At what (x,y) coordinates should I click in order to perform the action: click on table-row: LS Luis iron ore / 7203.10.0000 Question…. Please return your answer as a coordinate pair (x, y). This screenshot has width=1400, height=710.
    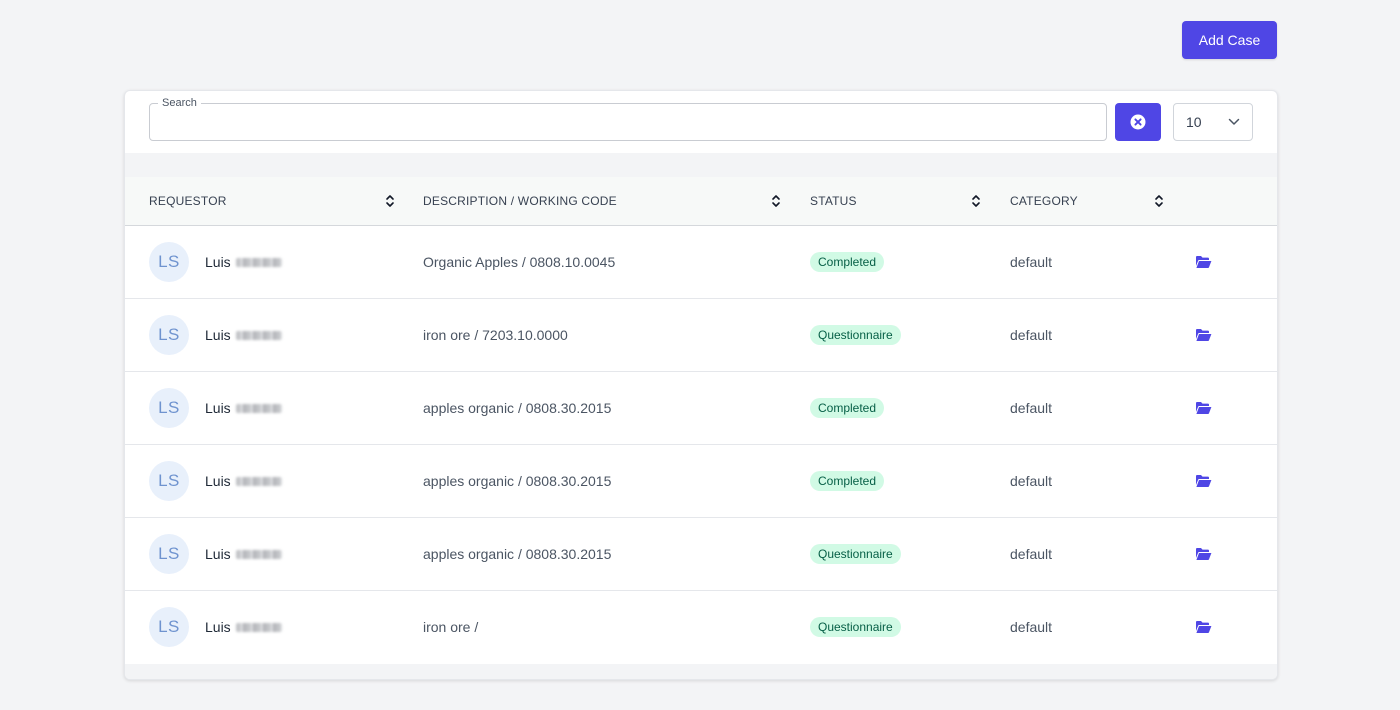
    Looking at the image, I should click on (701, 335).